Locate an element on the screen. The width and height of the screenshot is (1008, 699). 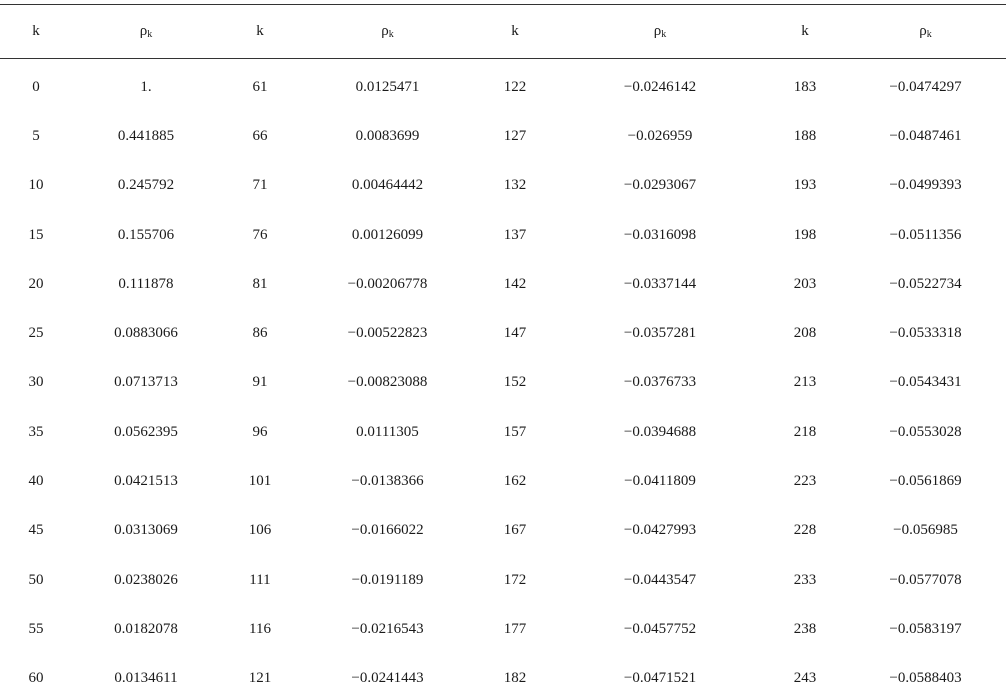
header-rho-2: ρk is located at coordinates (387, 32).